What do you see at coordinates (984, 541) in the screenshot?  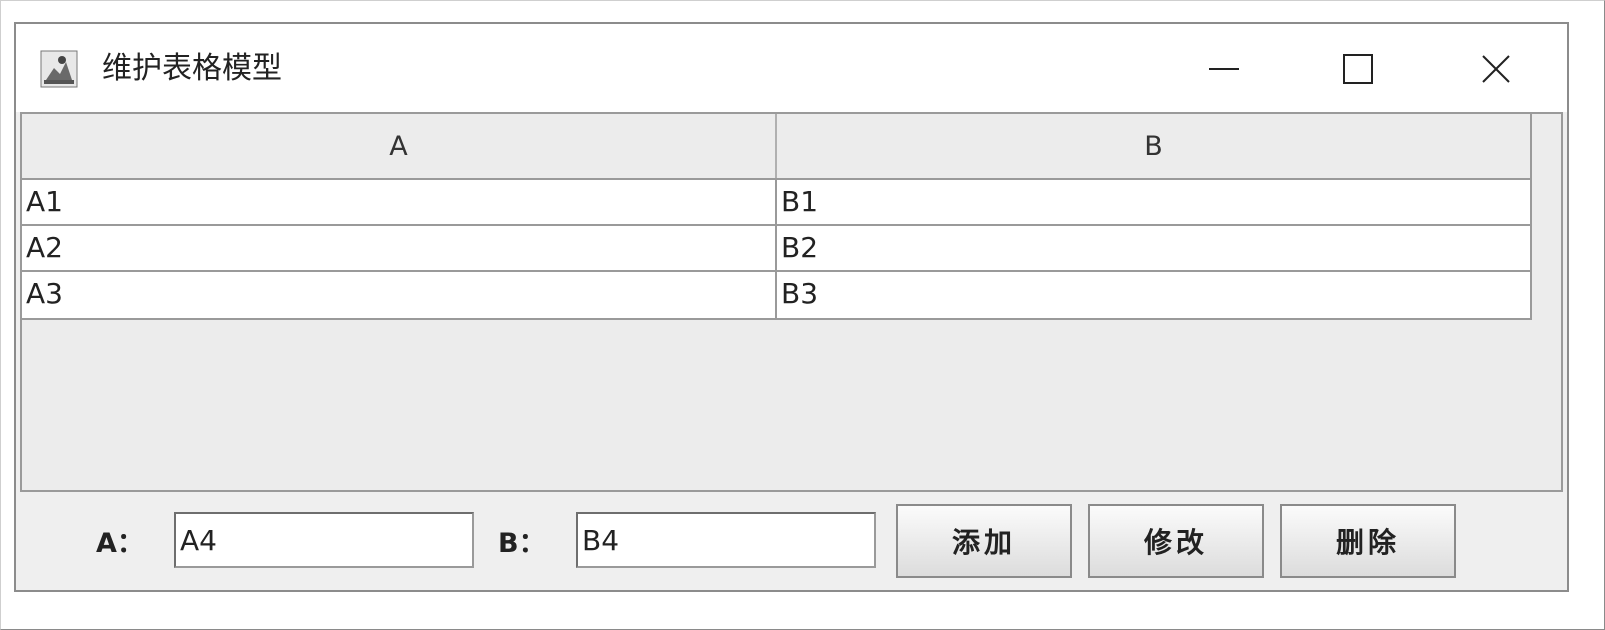 I see `add-button: 添加` at bounding box center [984, 541].